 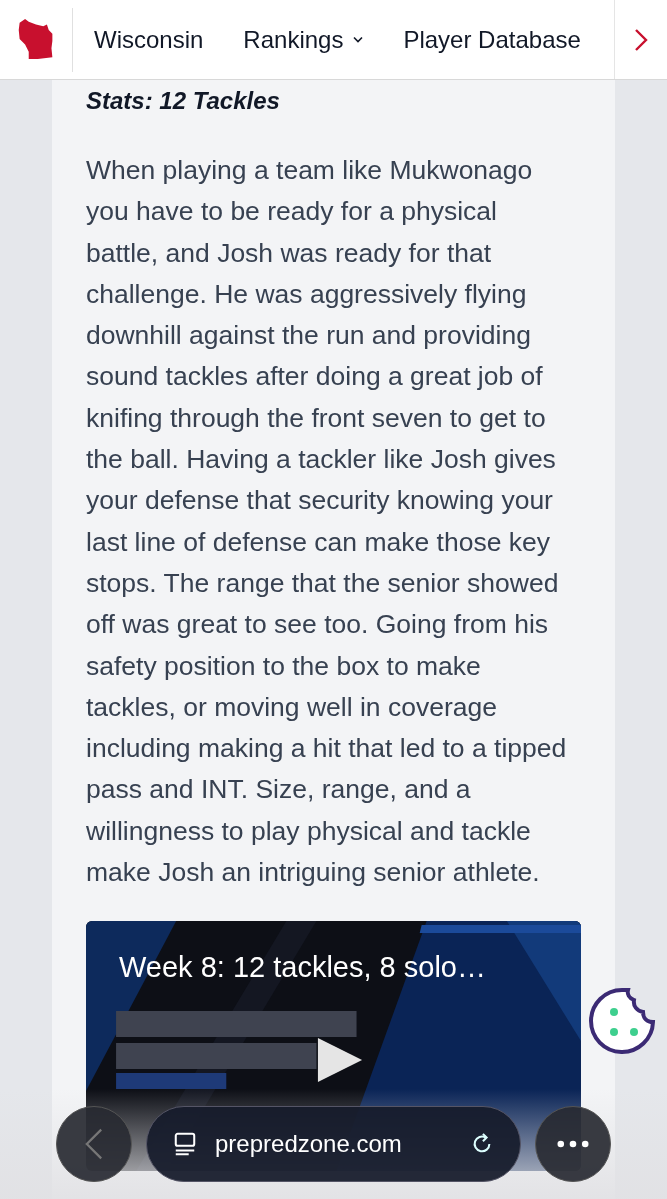 I want to click on nav-link: Rankings, so click(x=303, y=39).